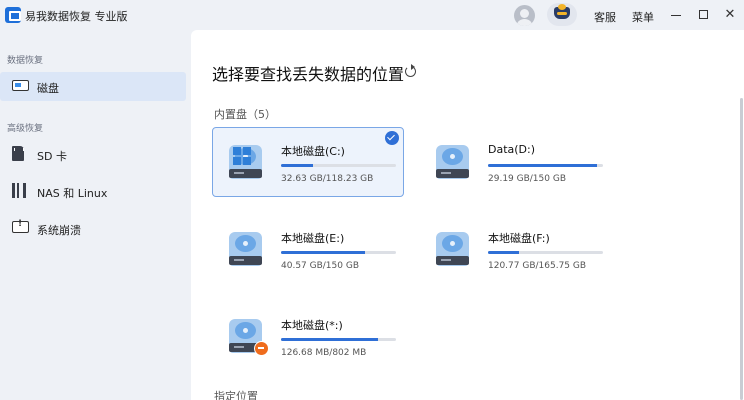 The image size is (744, 400). Describe the element at coordinates (19, 190) in the screenshot. I see `nas-icon` at that location.